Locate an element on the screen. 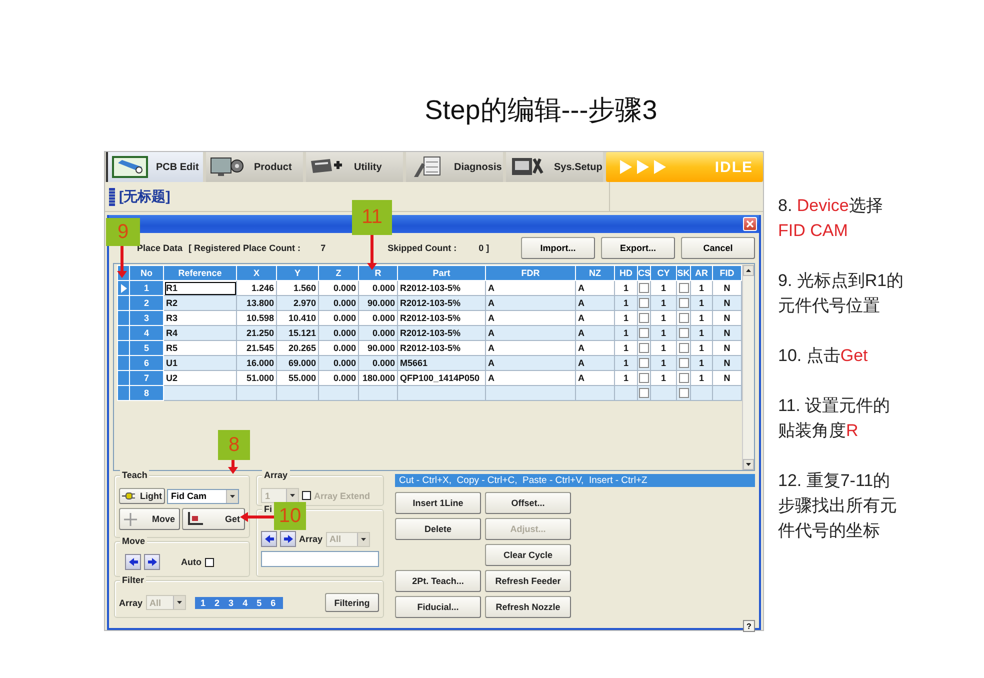  step-number: 8 is located at coordinates (234, 445).